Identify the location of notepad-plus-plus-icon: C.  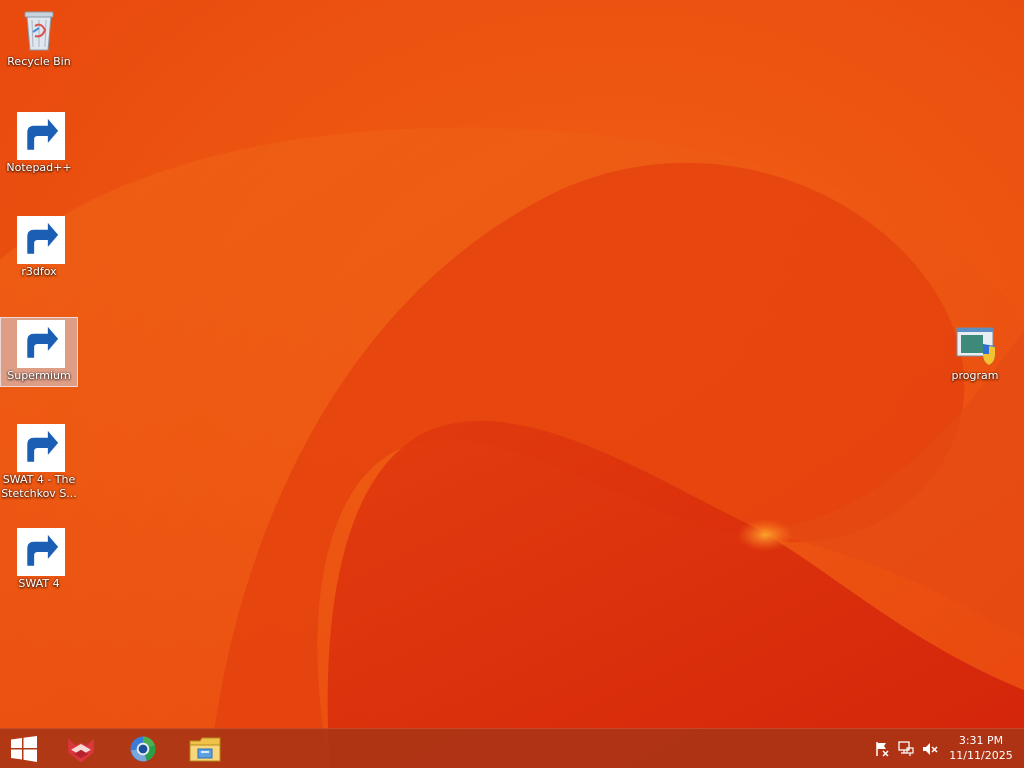
(40, 136).